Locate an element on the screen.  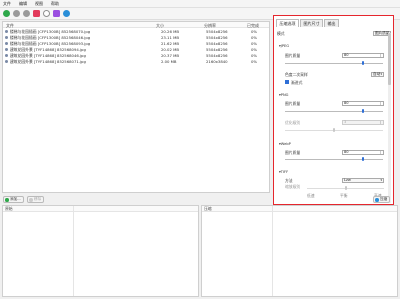
tiff-method-select: Lzw ▾ is located at coordinates (363, 180).